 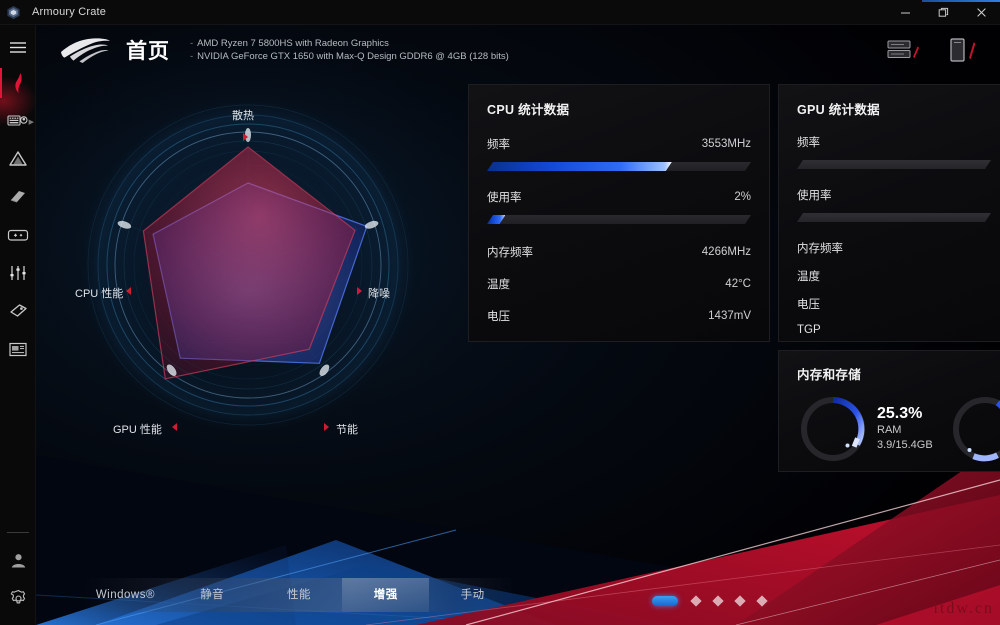 What do you see at coordinates (137, 430) in the screenshot?
I see `radar-axis-label-gpu: GPU 性能` at bounding box center [137, 430].